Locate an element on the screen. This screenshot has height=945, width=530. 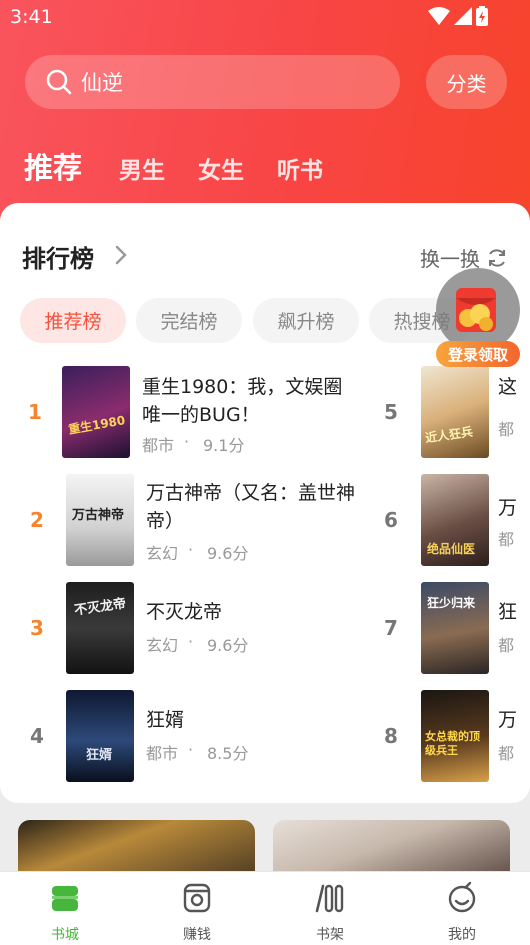
chip-recommend: 推荐榜 is located at coordinates (73, 320).